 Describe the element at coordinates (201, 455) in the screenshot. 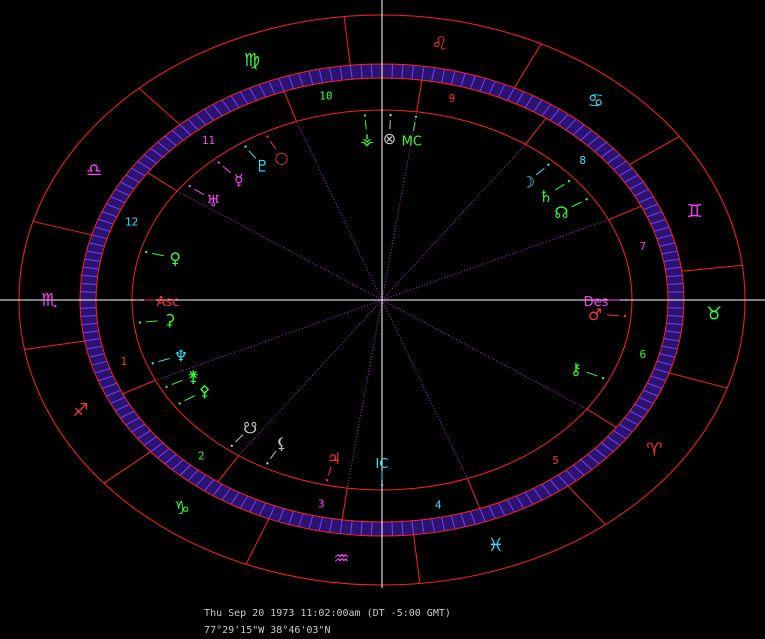

I see `house-number-2: 2` at that location.